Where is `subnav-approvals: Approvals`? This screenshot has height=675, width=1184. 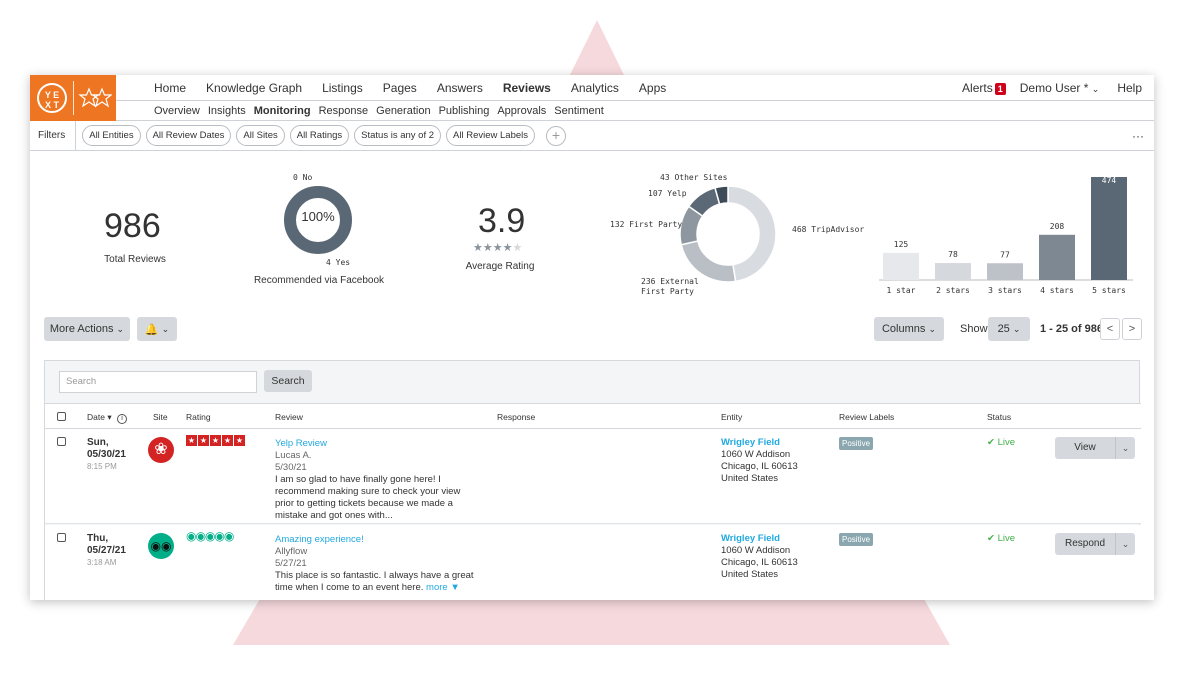
subnav-approvals: Approvals is located at coordinates (521, 111).